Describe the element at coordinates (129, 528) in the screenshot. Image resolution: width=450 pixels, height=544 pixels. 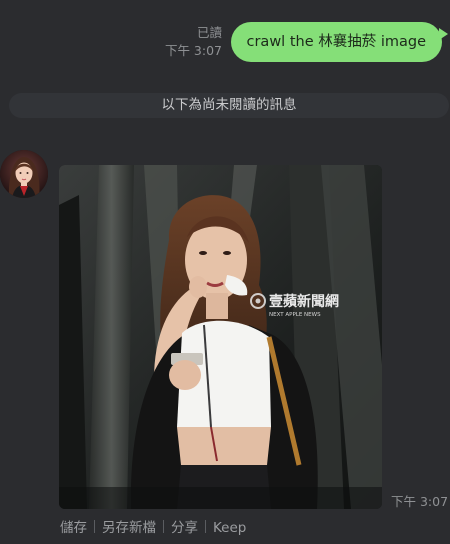
I see `save-as-link: 另存新檔` at that location.